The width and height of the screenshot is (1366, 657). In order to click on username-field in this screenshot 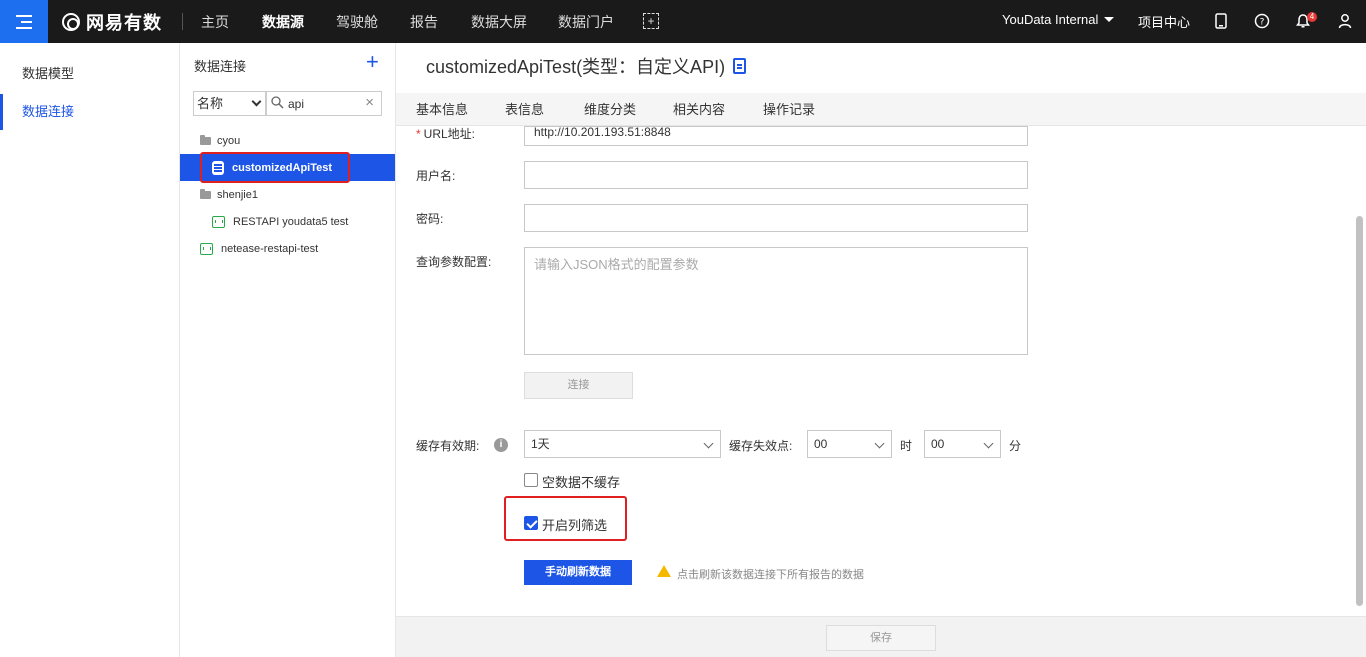, I will do `click(776, 175)`.